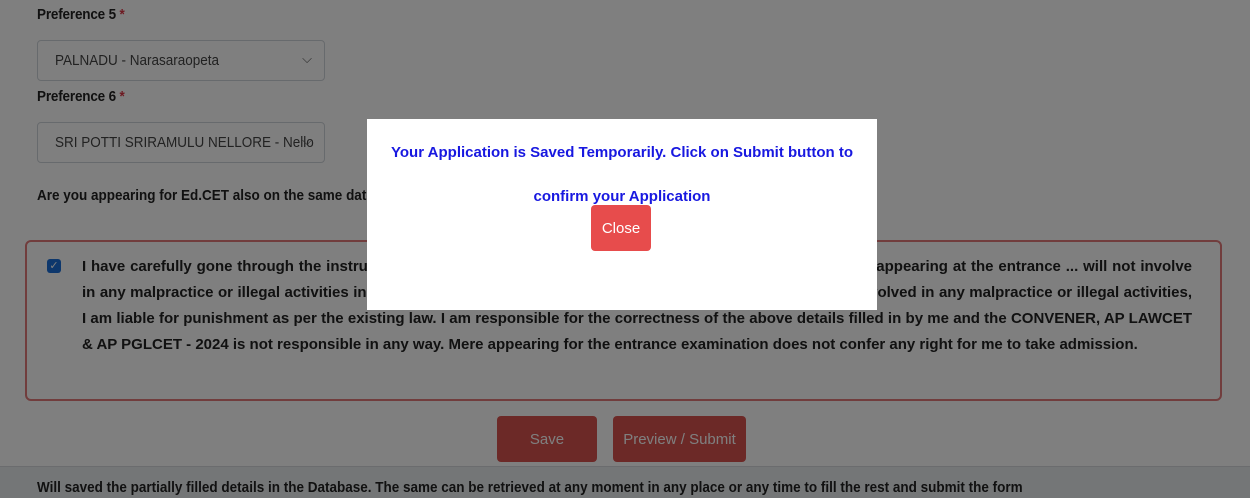  What do you see at coordinates (621, 228) in the screenshot?
I see `close-button: Close` at bounding box center [621, 228].